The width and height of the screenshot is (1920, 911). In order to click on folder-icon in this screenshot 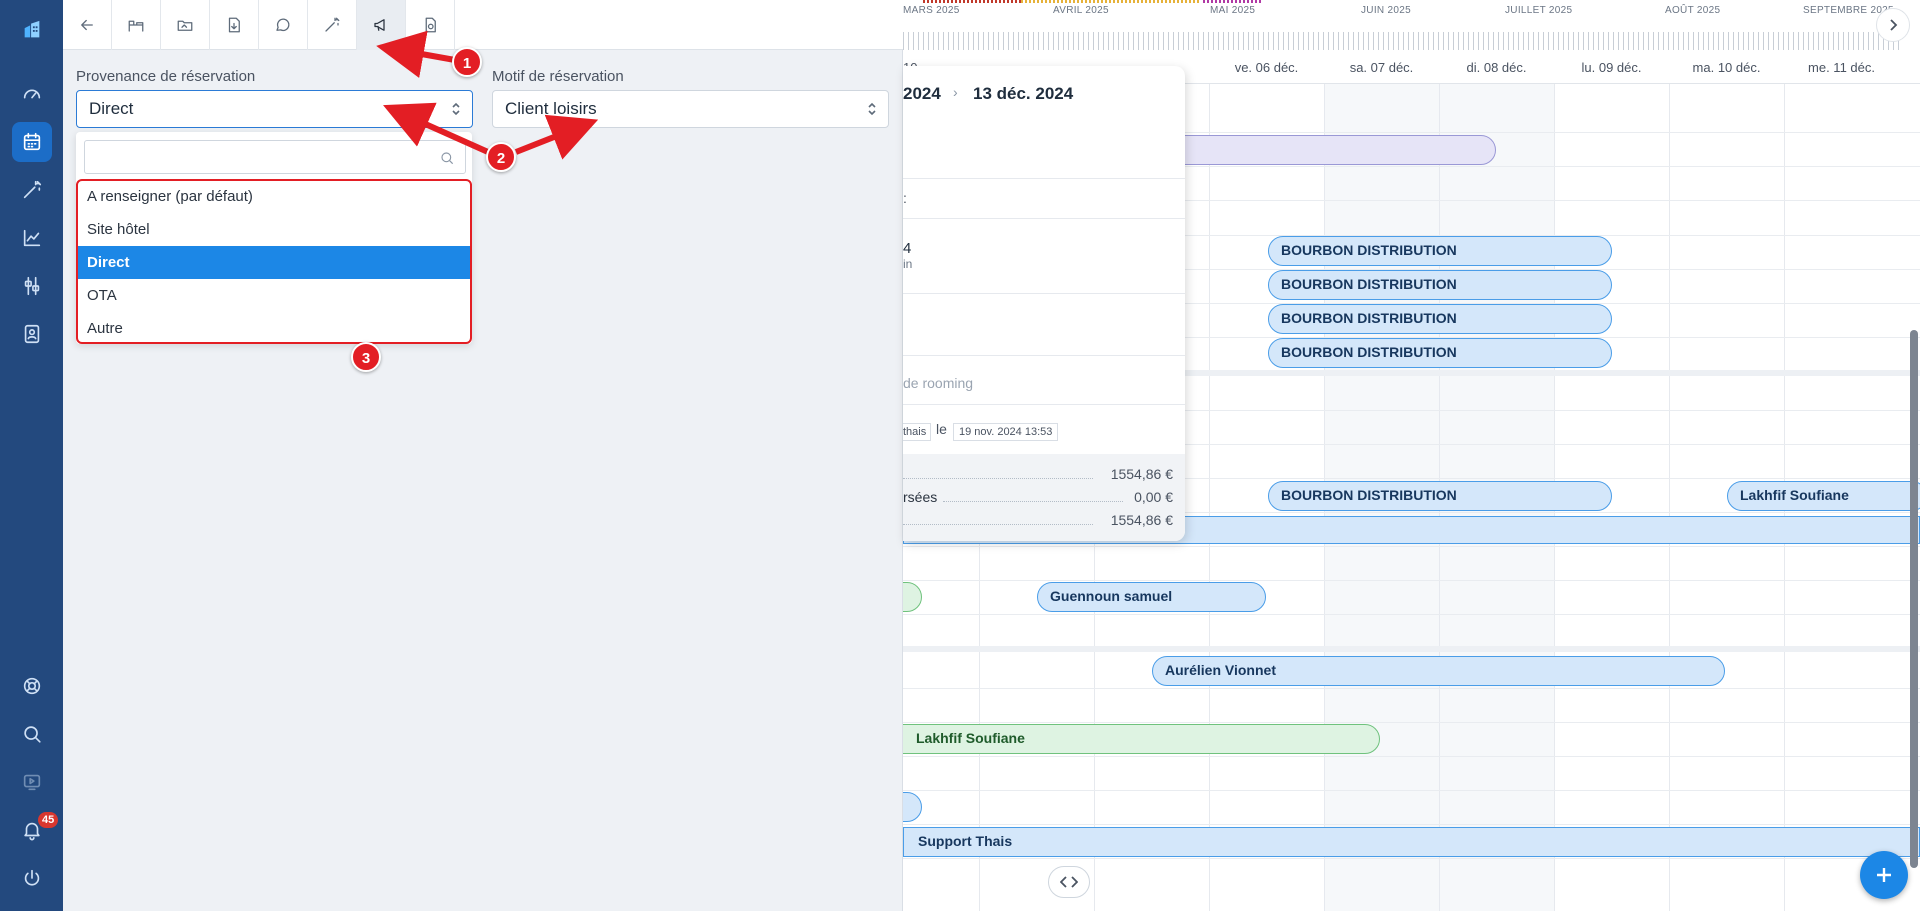, I will do `click(185, 25)`.